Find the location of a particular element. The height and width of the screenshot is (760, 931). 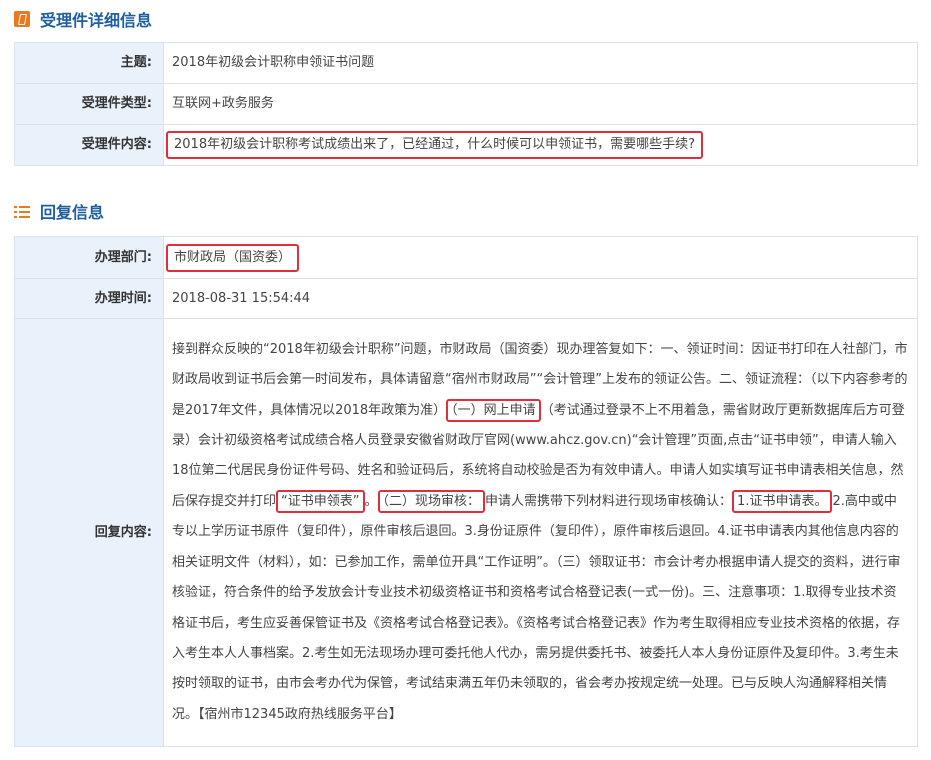

subject-label: 主题: is located at coordinates (89, 63).